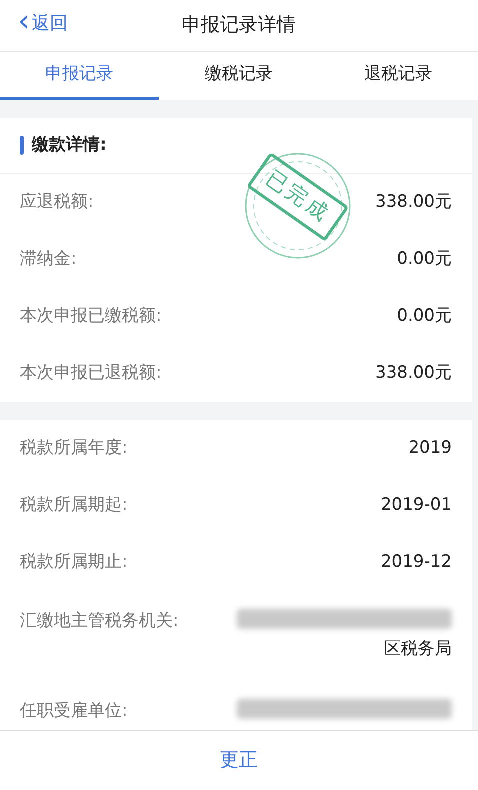  I want to click on field-label: 滞纳金:, so click(48, 259).